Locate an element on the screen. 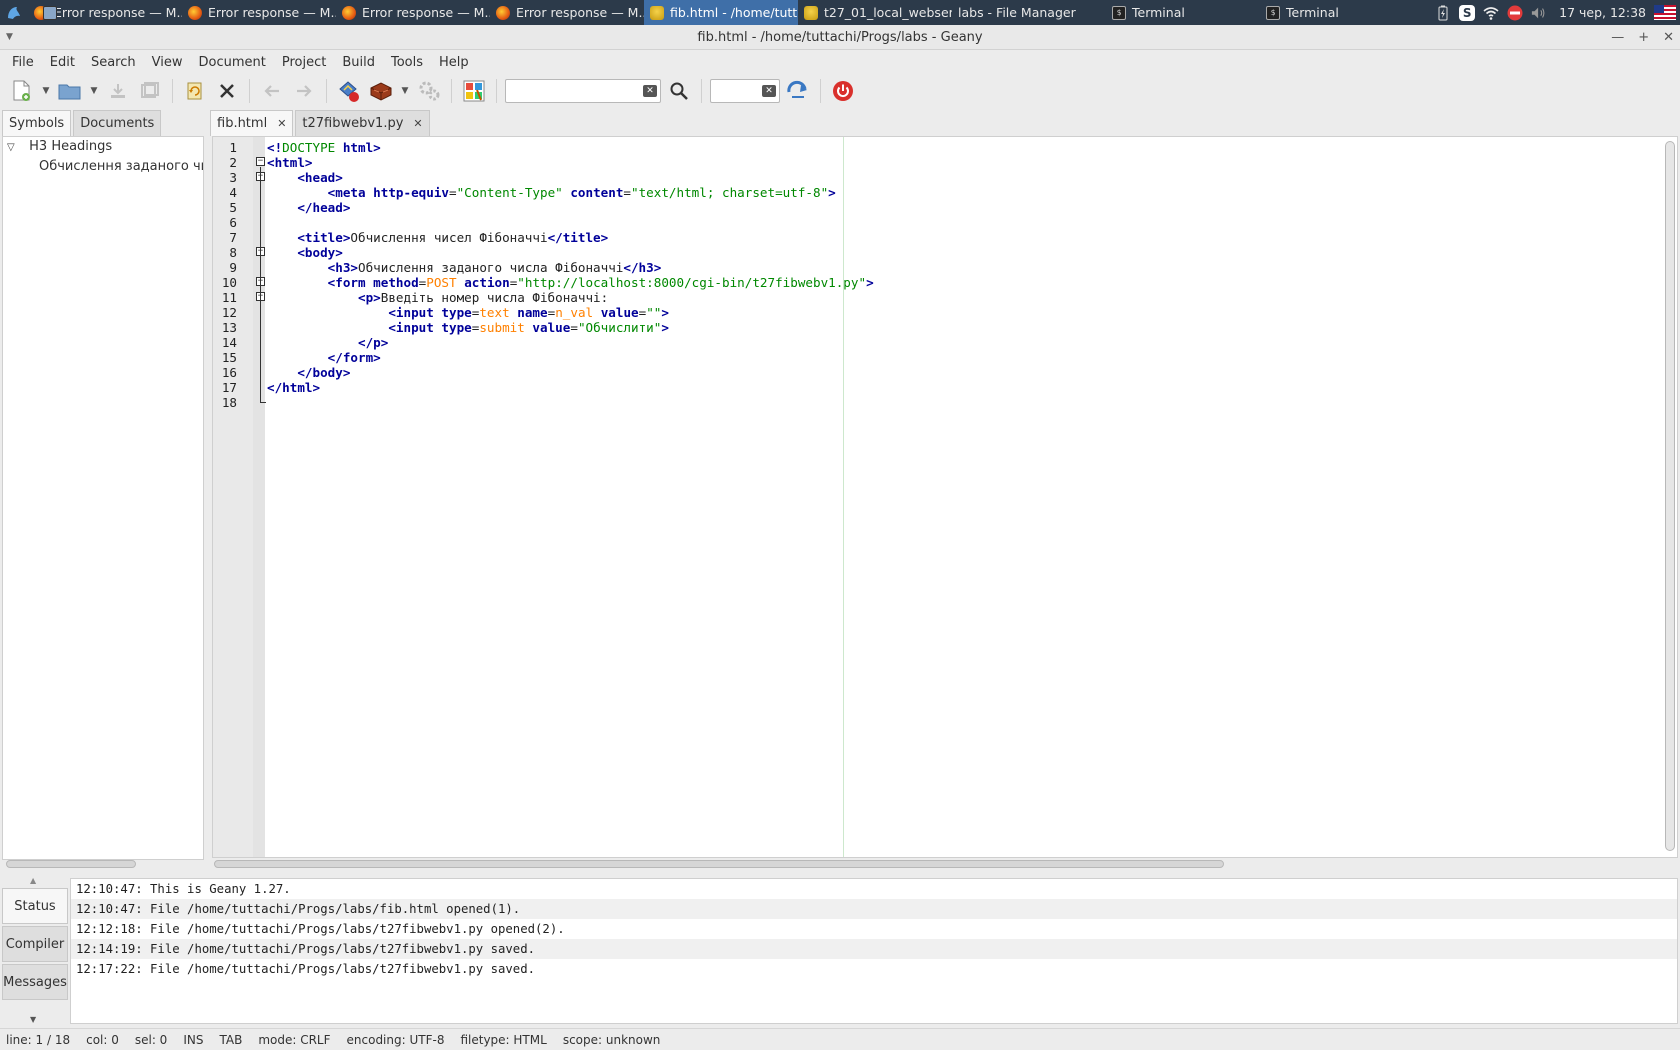 The height and width of the screenshot is (1050, 1680). menu-edit: Edit is located at coordinates (62, 62).